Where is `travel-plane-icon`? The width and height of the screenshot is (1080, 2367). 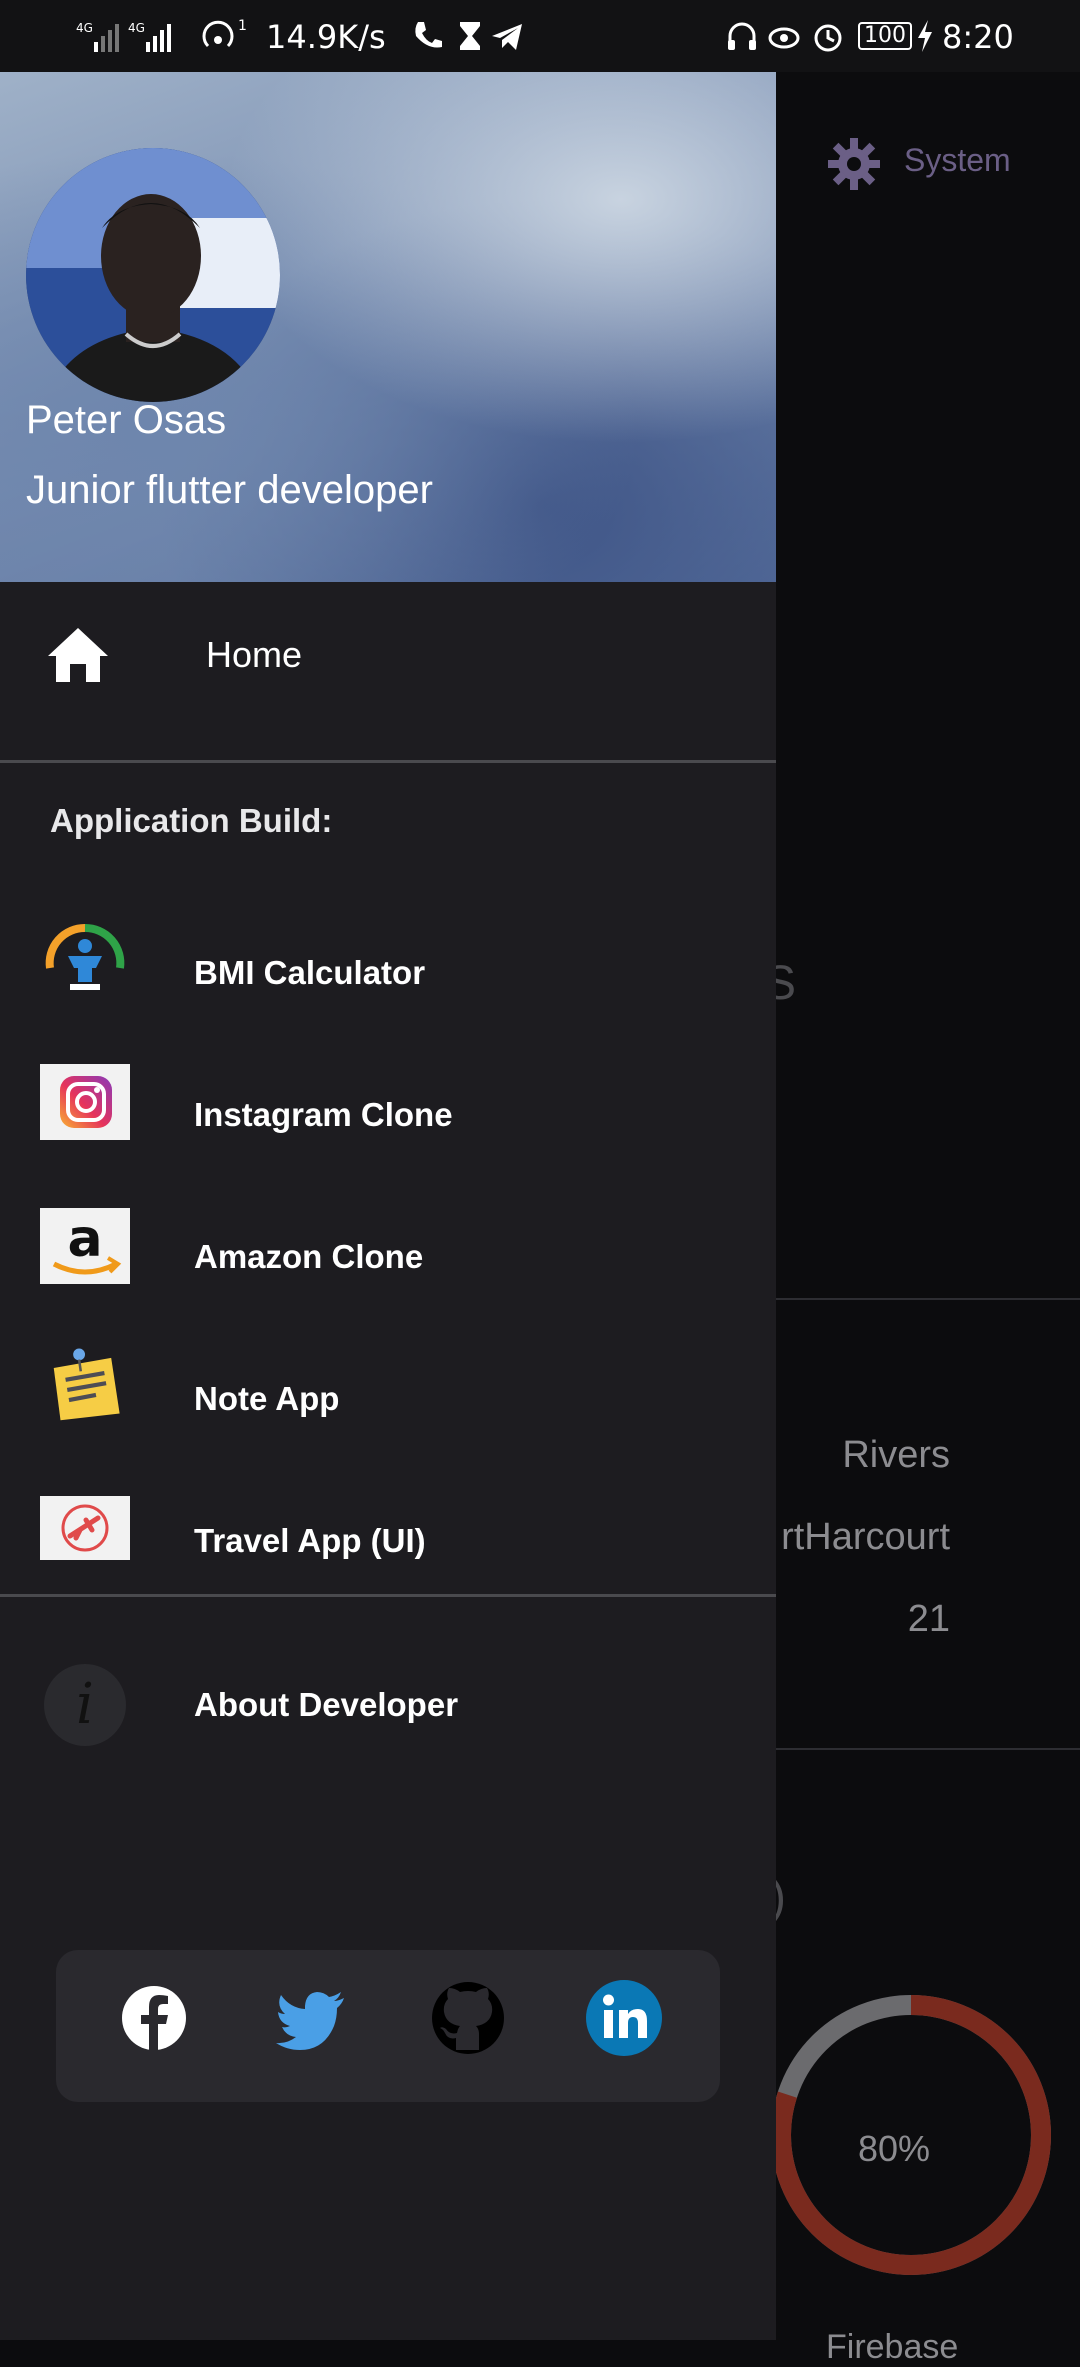
travel-plane-icon is located at coordinates (85, 1528).